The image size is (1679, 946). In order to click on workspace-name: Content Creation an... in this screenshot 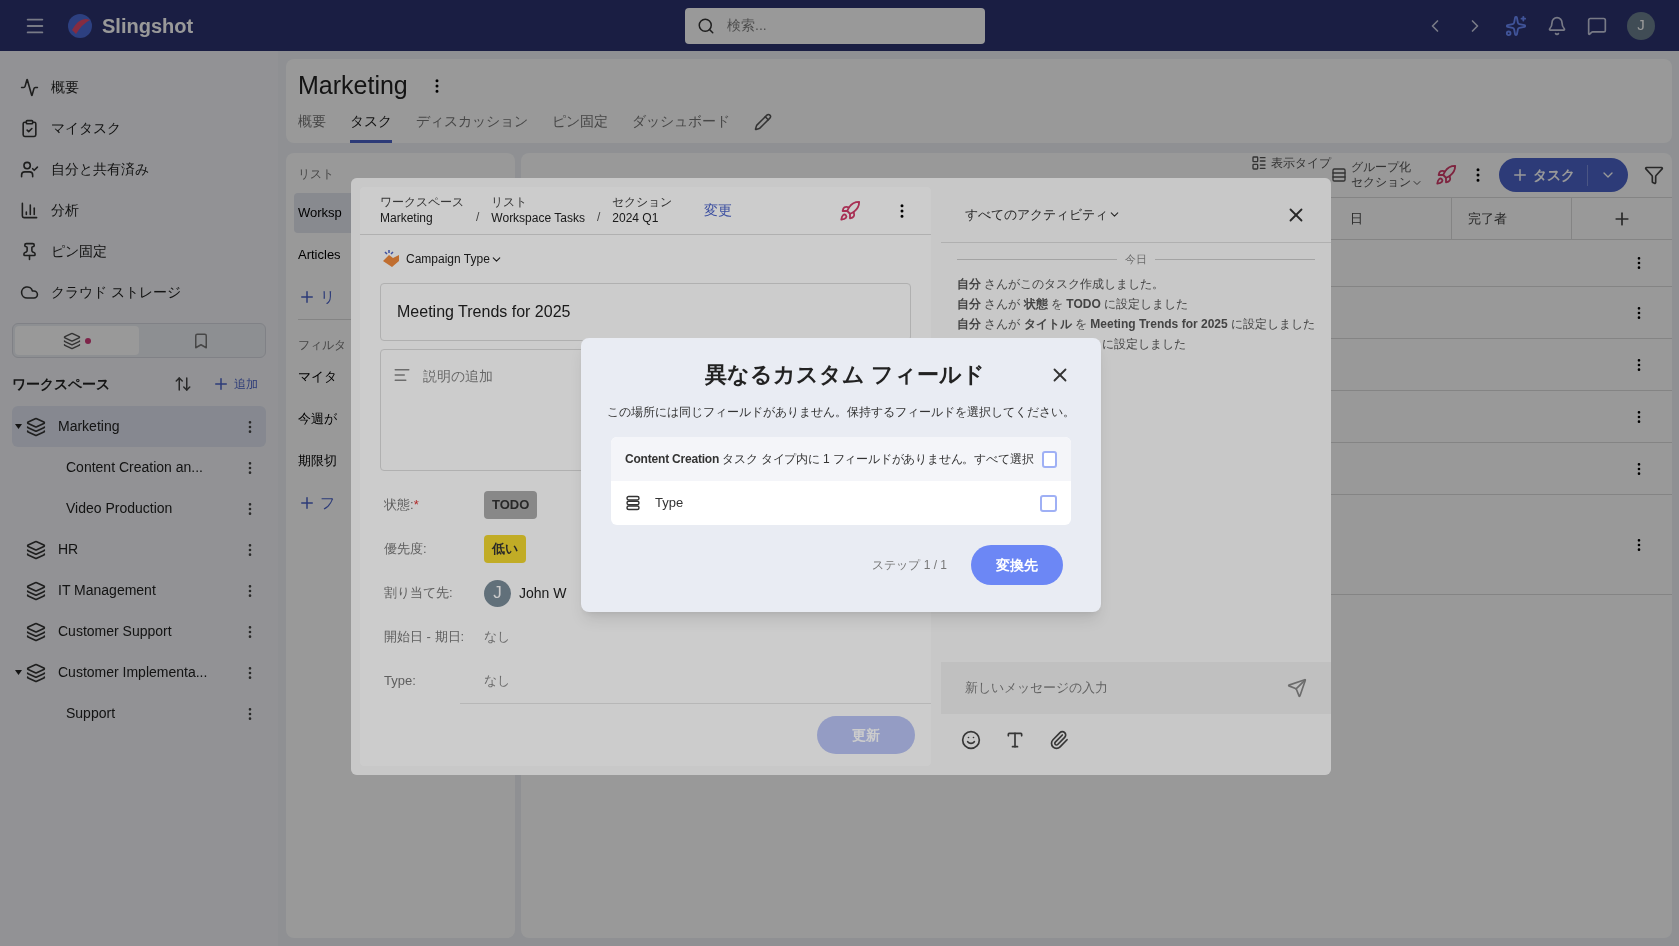, I will do `click(135, 467)`.